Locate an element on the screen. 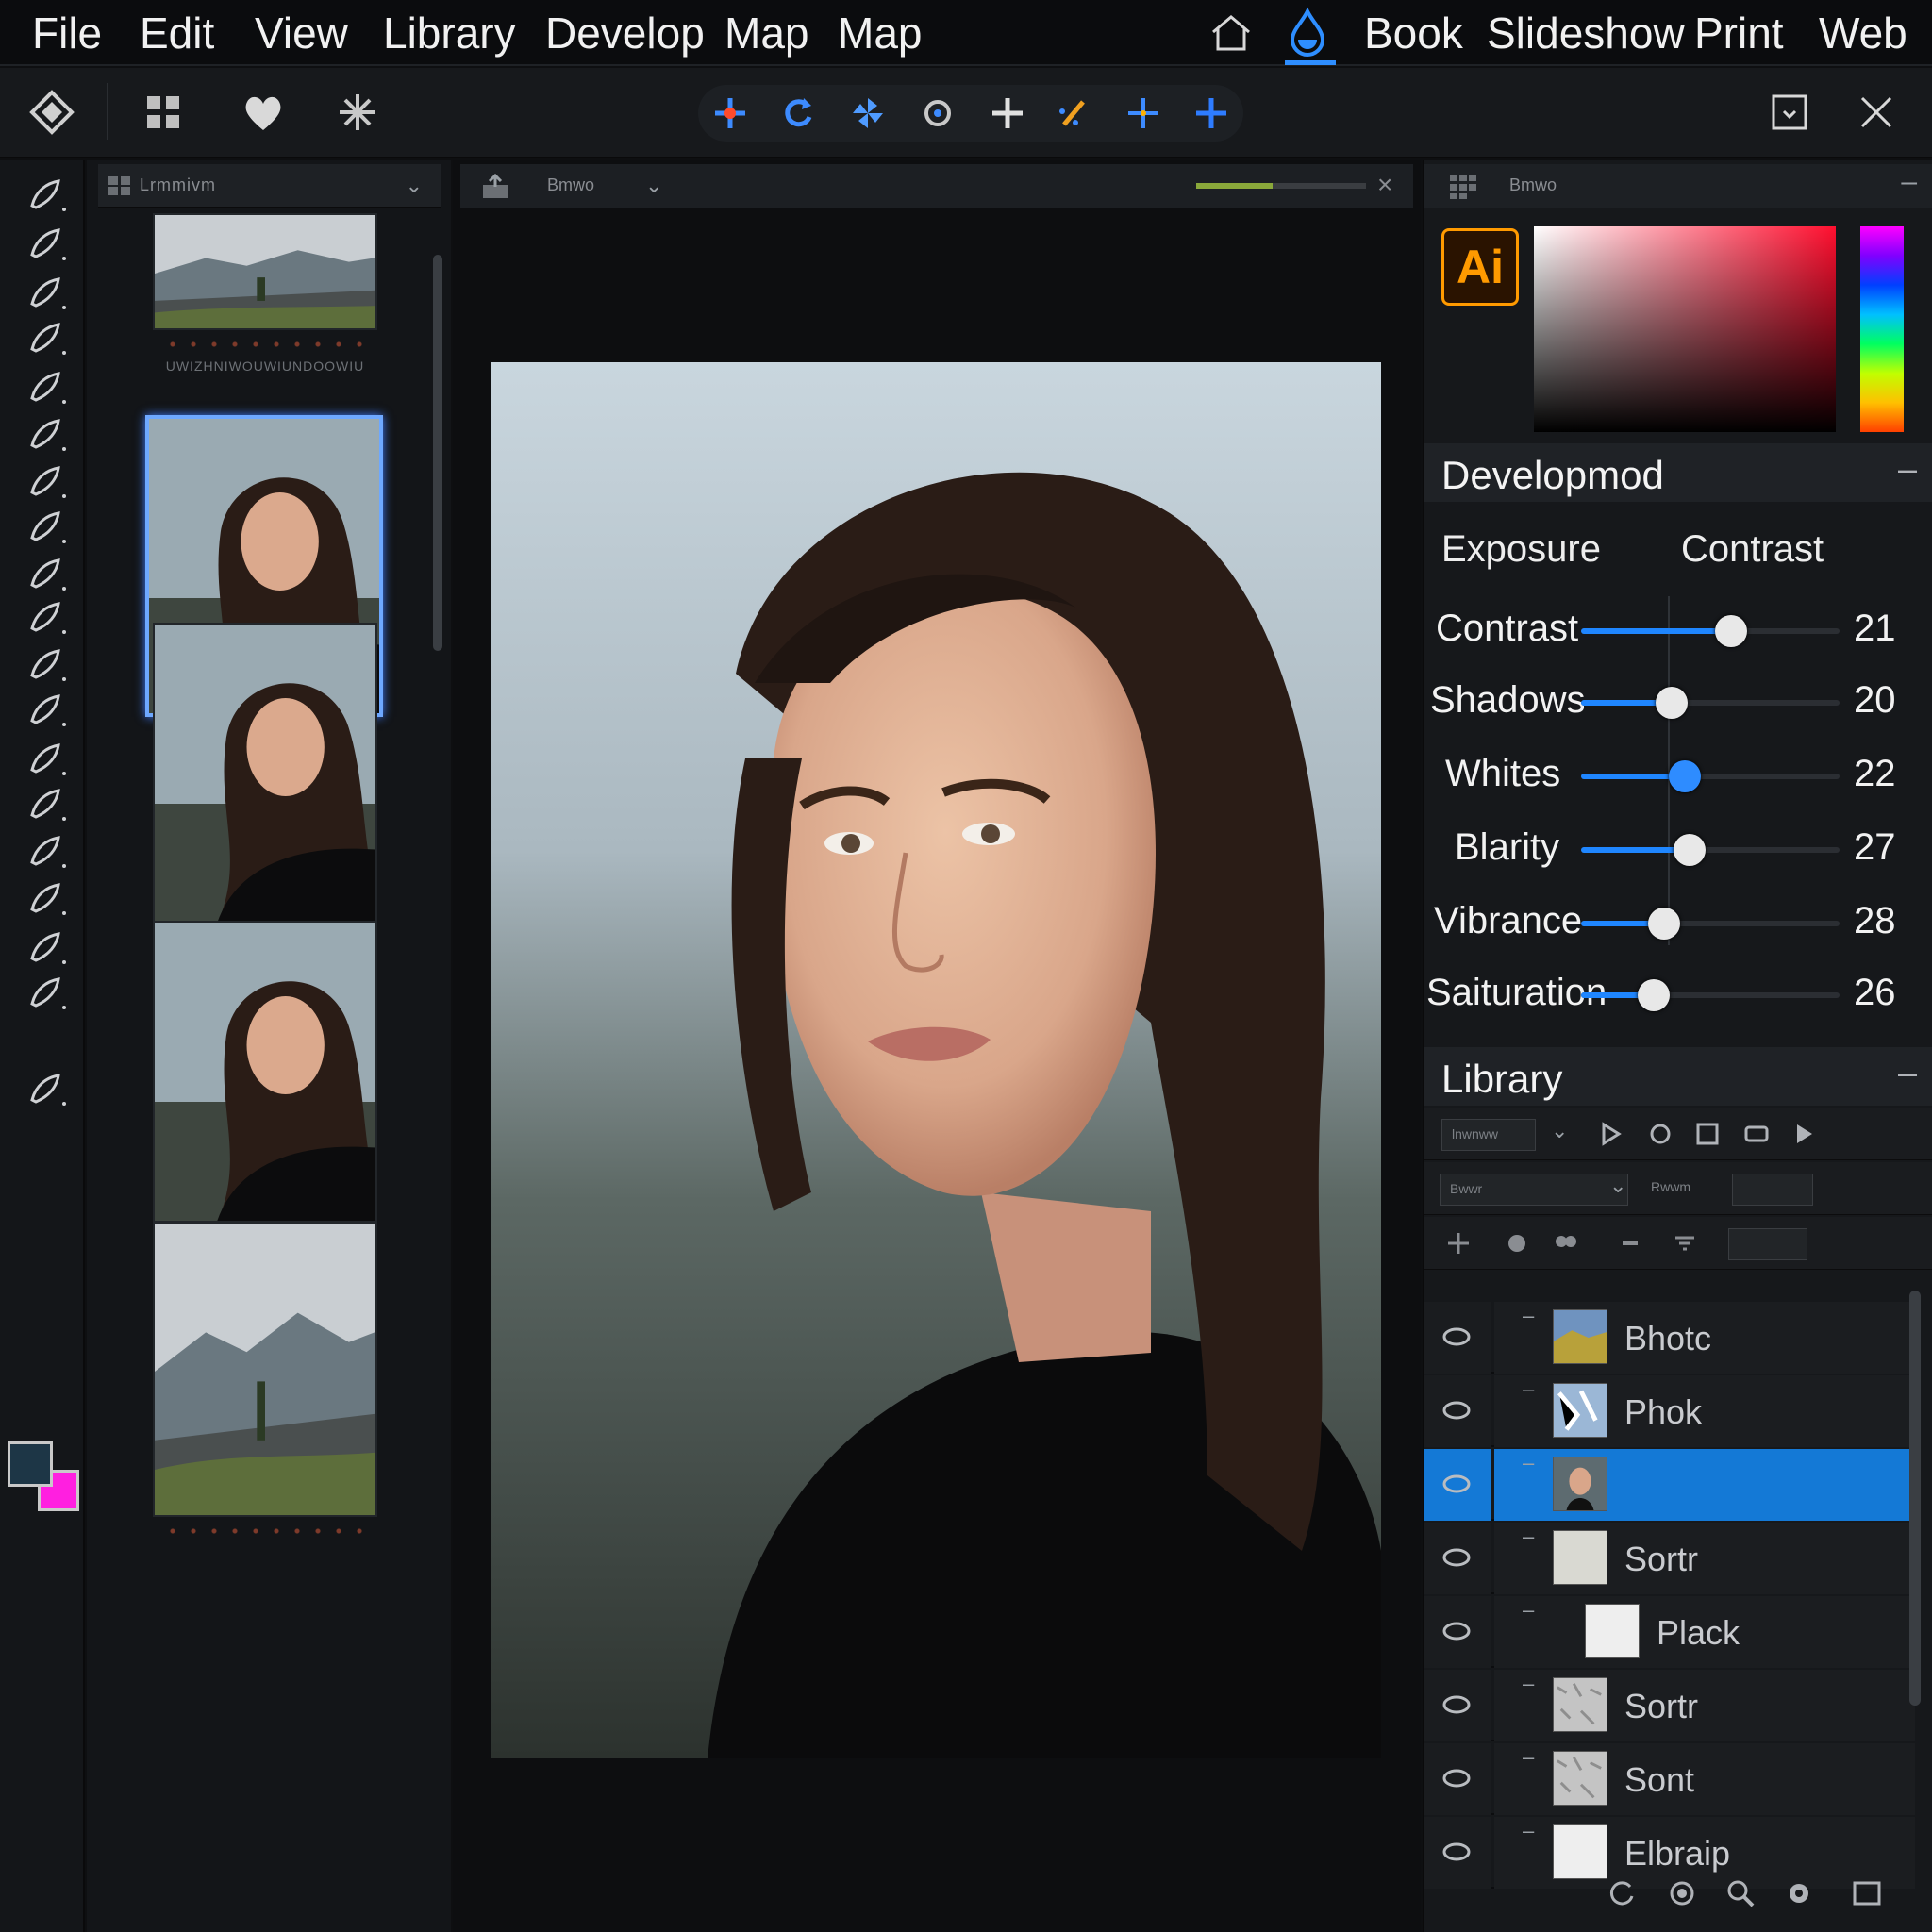  filmstrip-grid-icon is located at coordinates (120, 186).